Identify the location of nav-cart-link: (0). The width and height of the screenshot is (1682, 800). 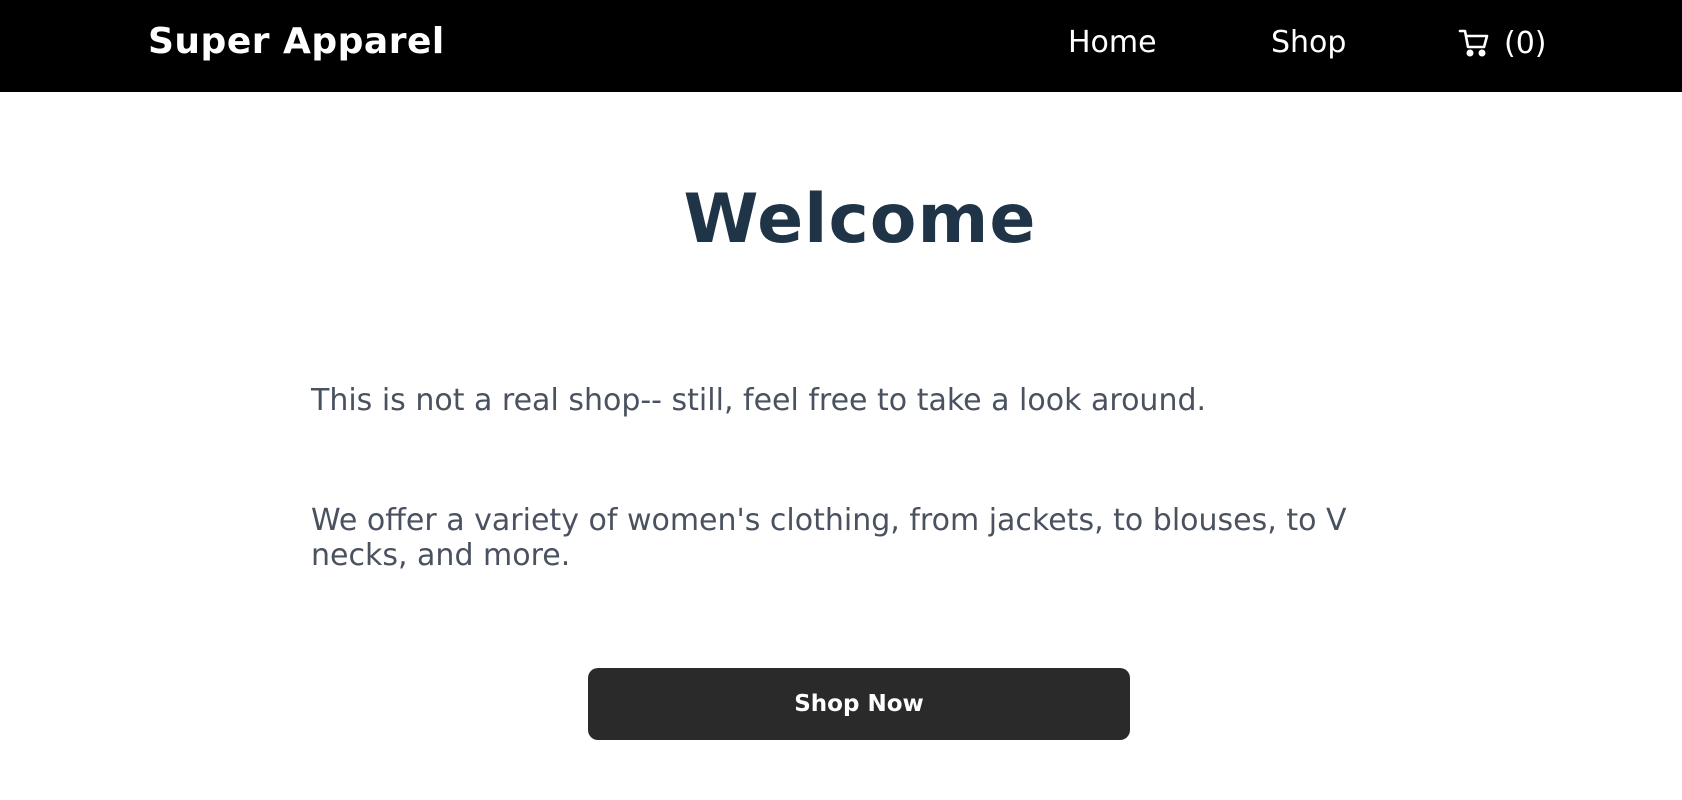
(1502, 43).